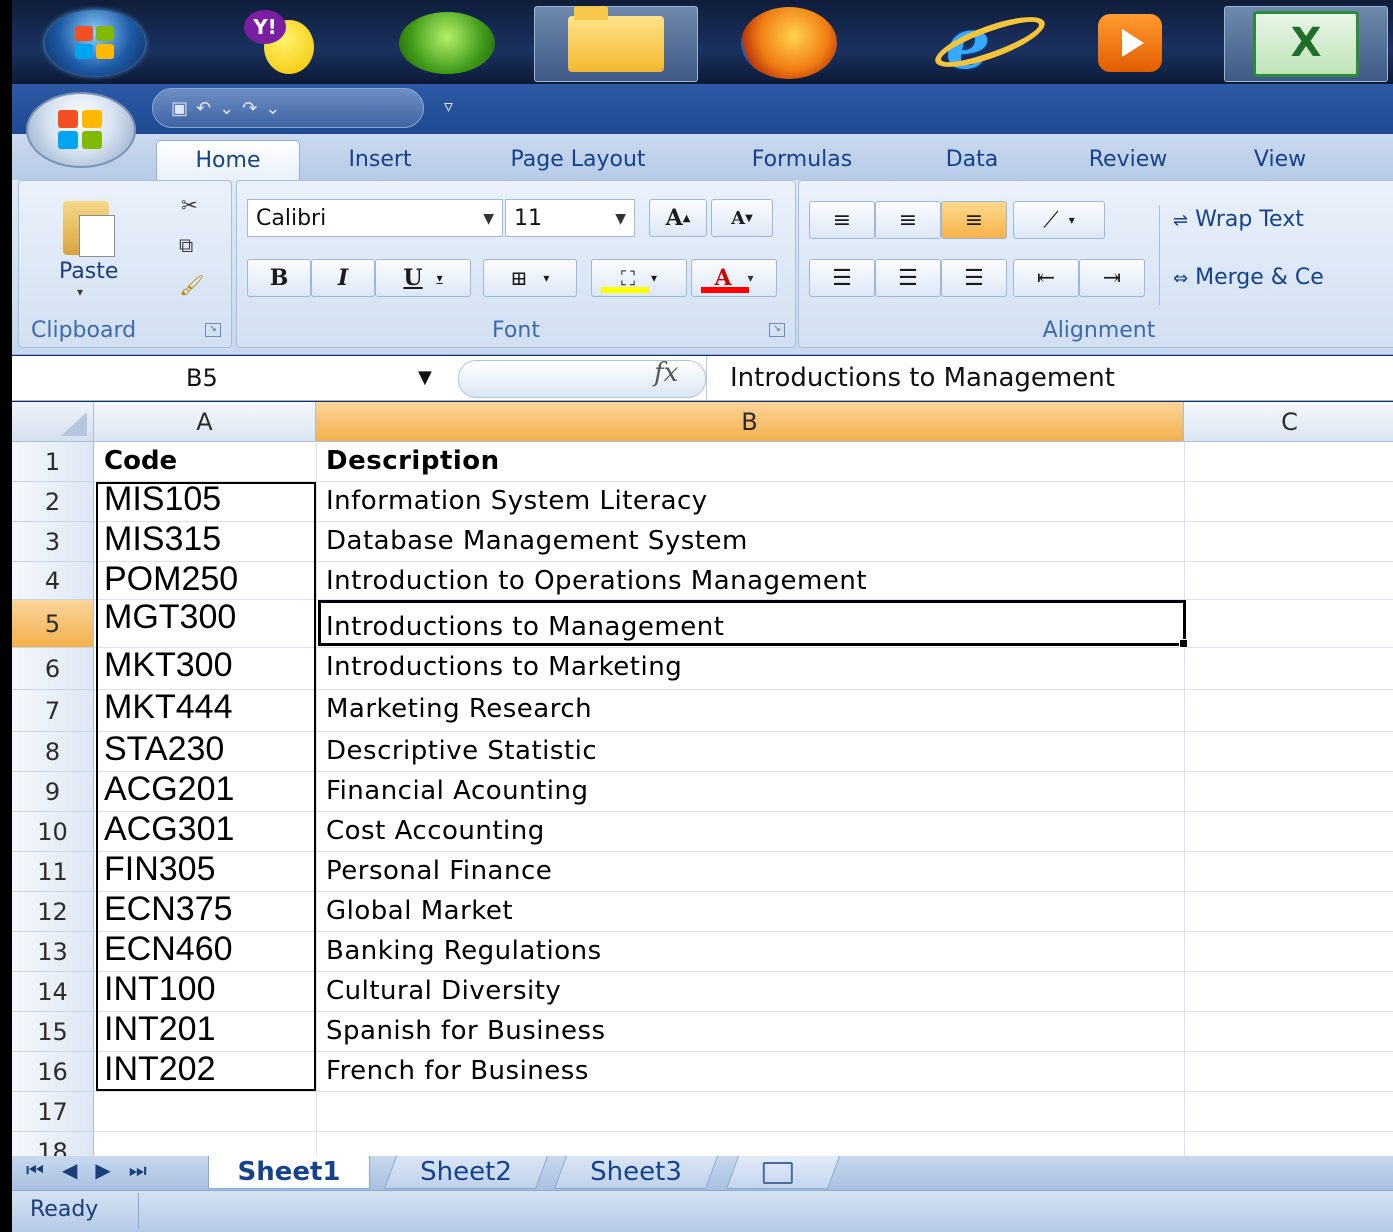 Image resolution: width=1393 pixels, height=1232 pixels. Describe the element at coordinates (435, 831) in the screenshot. I see `cell-description: Cost Accounting` at that location.